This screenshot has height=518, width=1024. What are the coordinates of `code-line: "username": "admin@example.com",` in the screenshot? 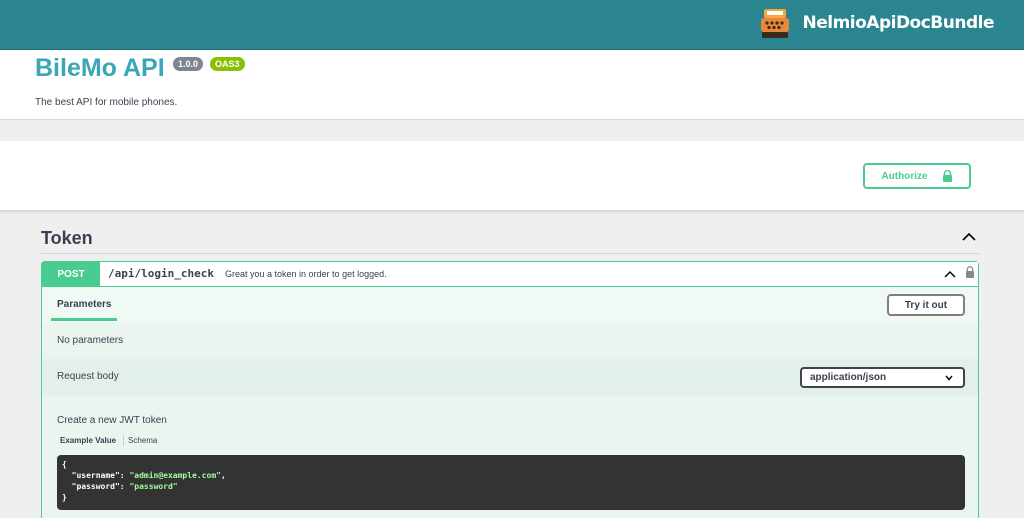 It's located at (511, 475).